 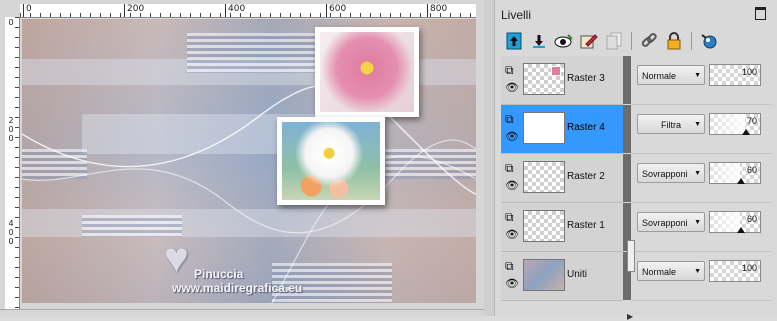 I want to click on layer-item-selected: ⧉ 👁 Raster 4, so click(x=562, y=129).